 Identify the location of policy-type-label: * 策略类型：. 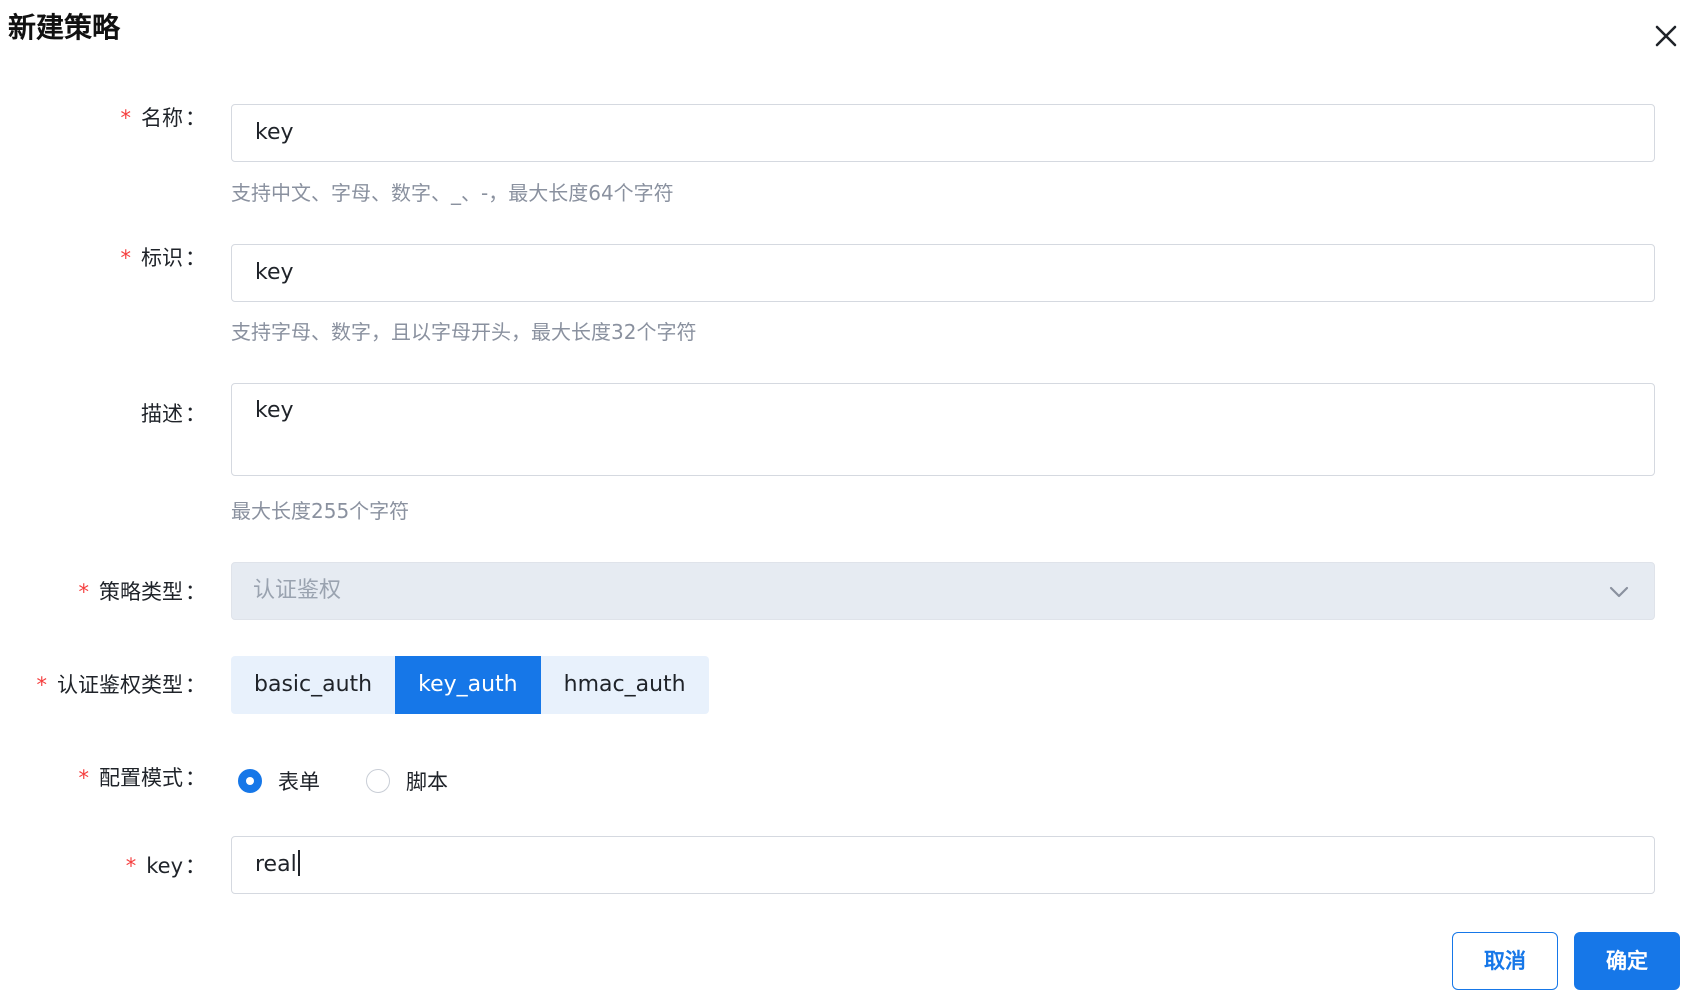
(143, 592).